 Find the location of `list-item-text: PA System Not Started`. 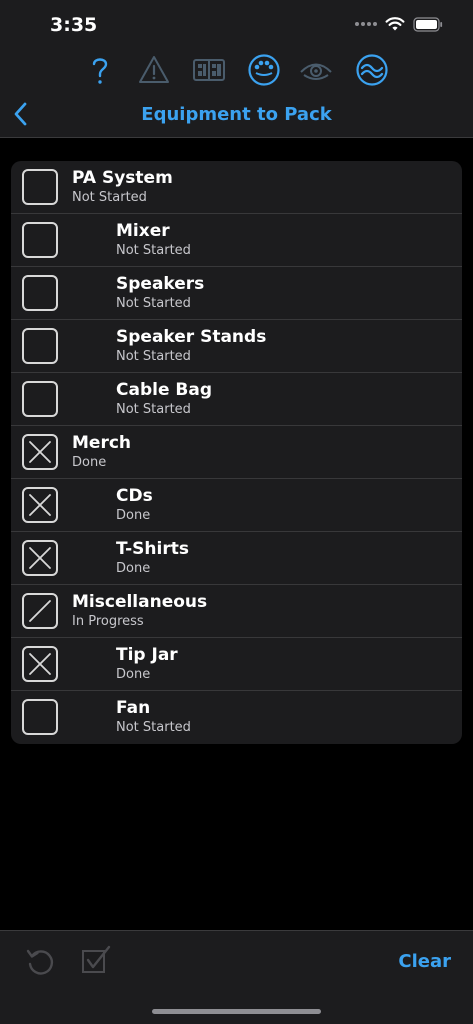

list-item-text: PA System Not Started is located at coordinates (122, 187).